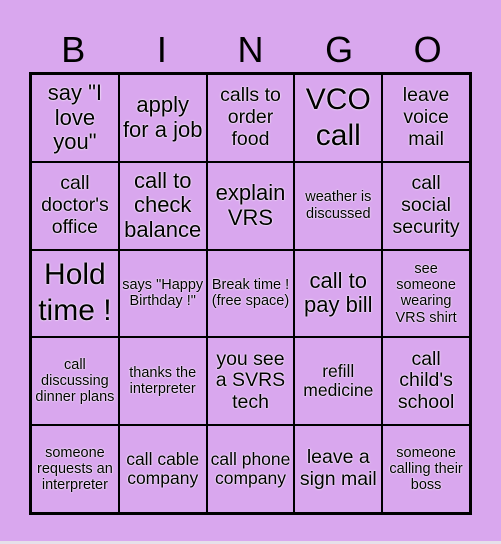 The height and width of the screenshot is (544, 501). Describe the element at coordinates (75, 118) in the screenshot. I see `bingo-cell: say "I love you"` at that location.